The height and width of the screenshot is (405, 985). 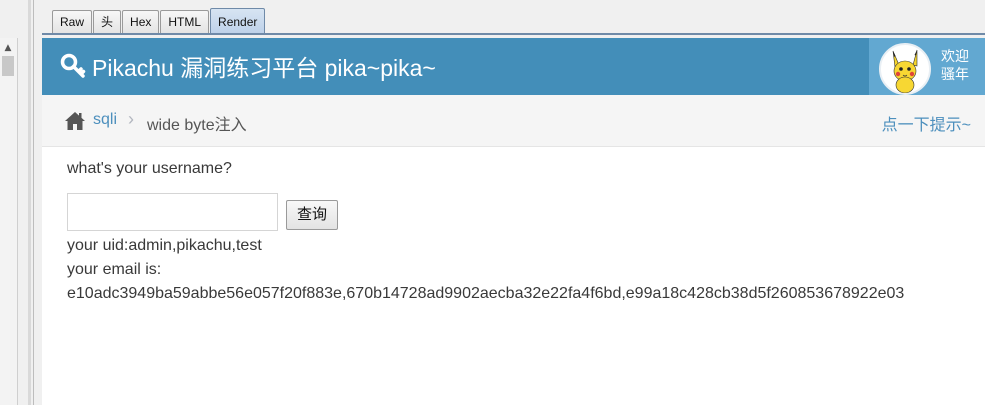 I want to click on scroll-thumb, so click(x=8, y=66).